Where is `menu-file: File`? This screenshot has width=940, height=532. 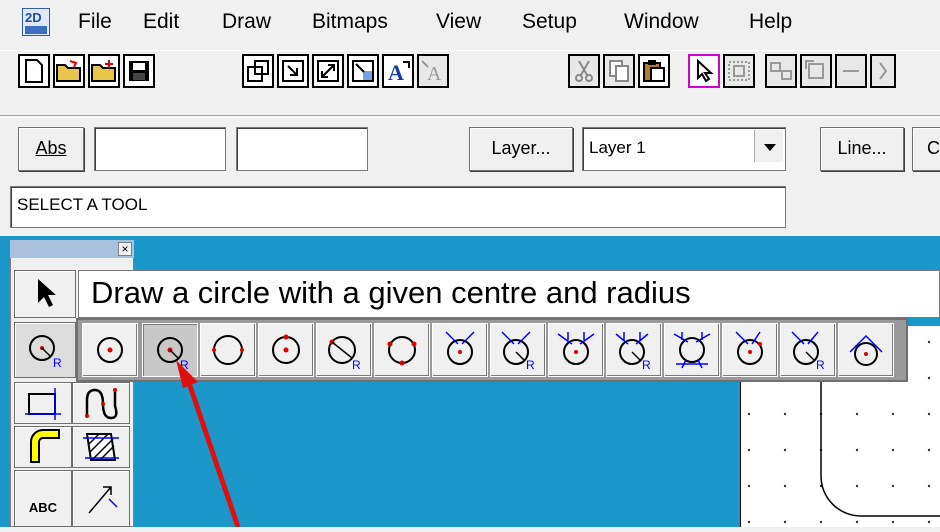 menu-file: File is located at coordinates (95, 22).